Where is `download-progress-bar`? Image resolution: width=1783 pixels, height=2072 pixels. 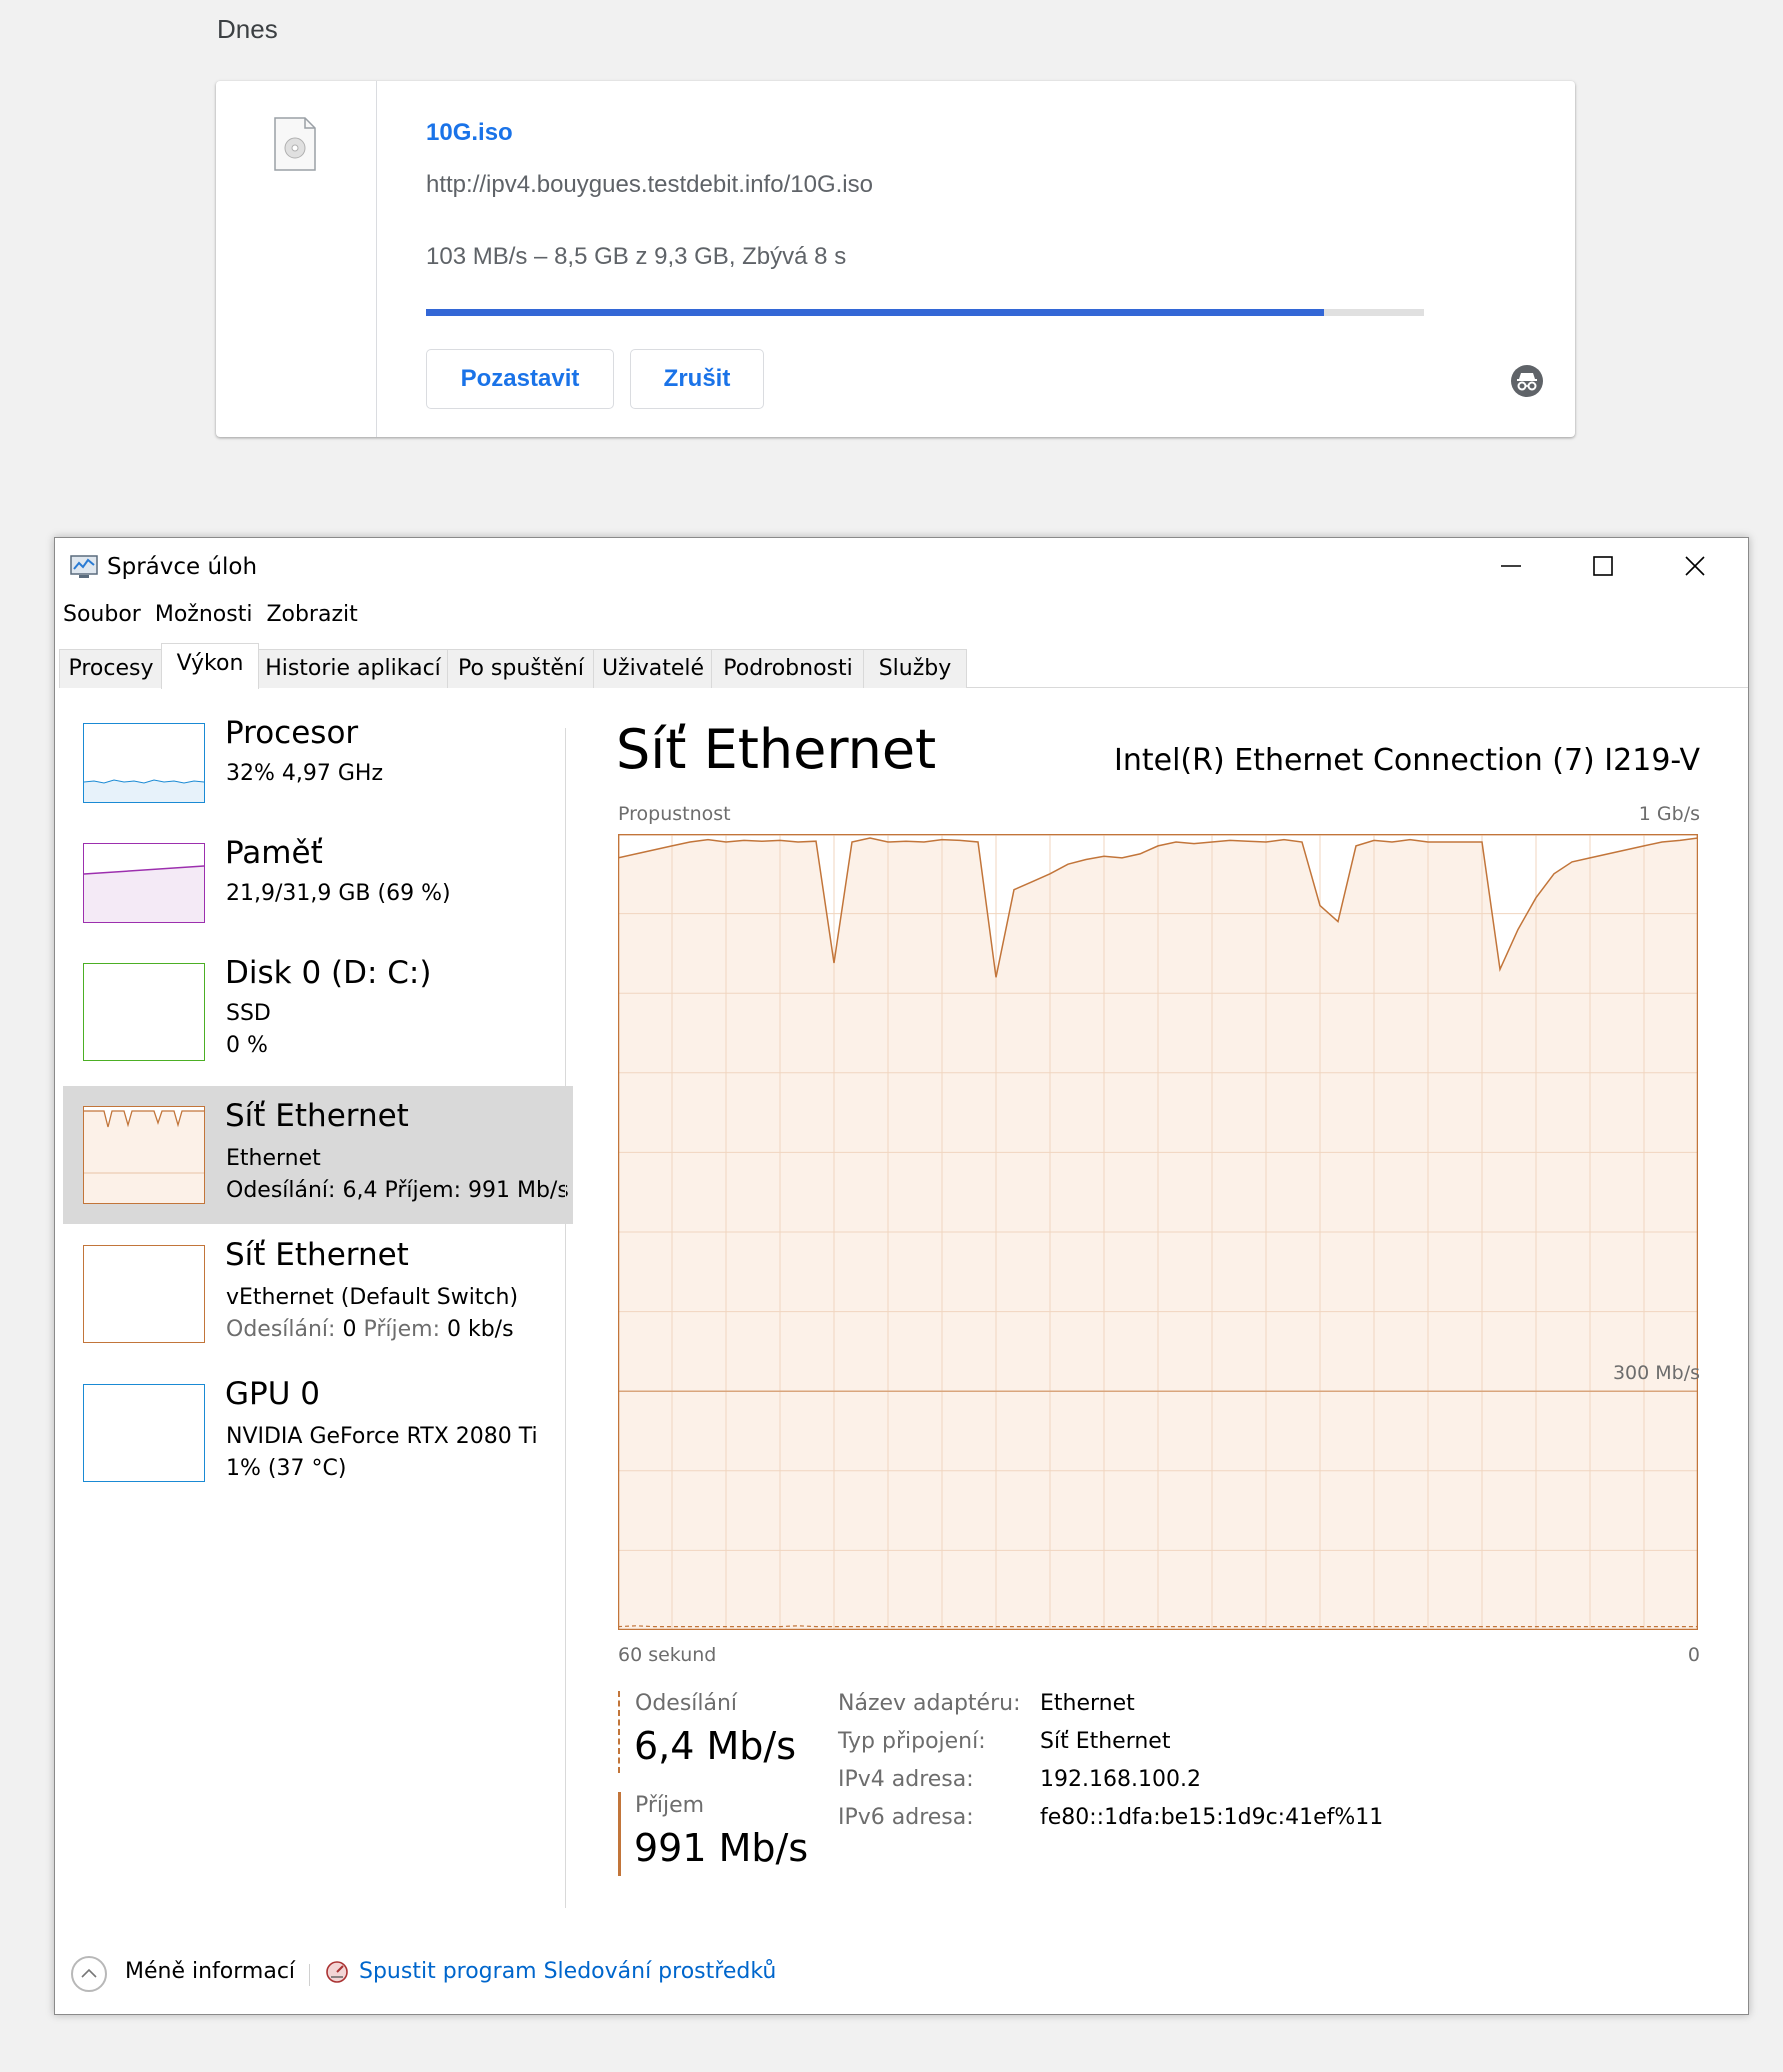 download-progress-bar is located at coordinates (925, 312).